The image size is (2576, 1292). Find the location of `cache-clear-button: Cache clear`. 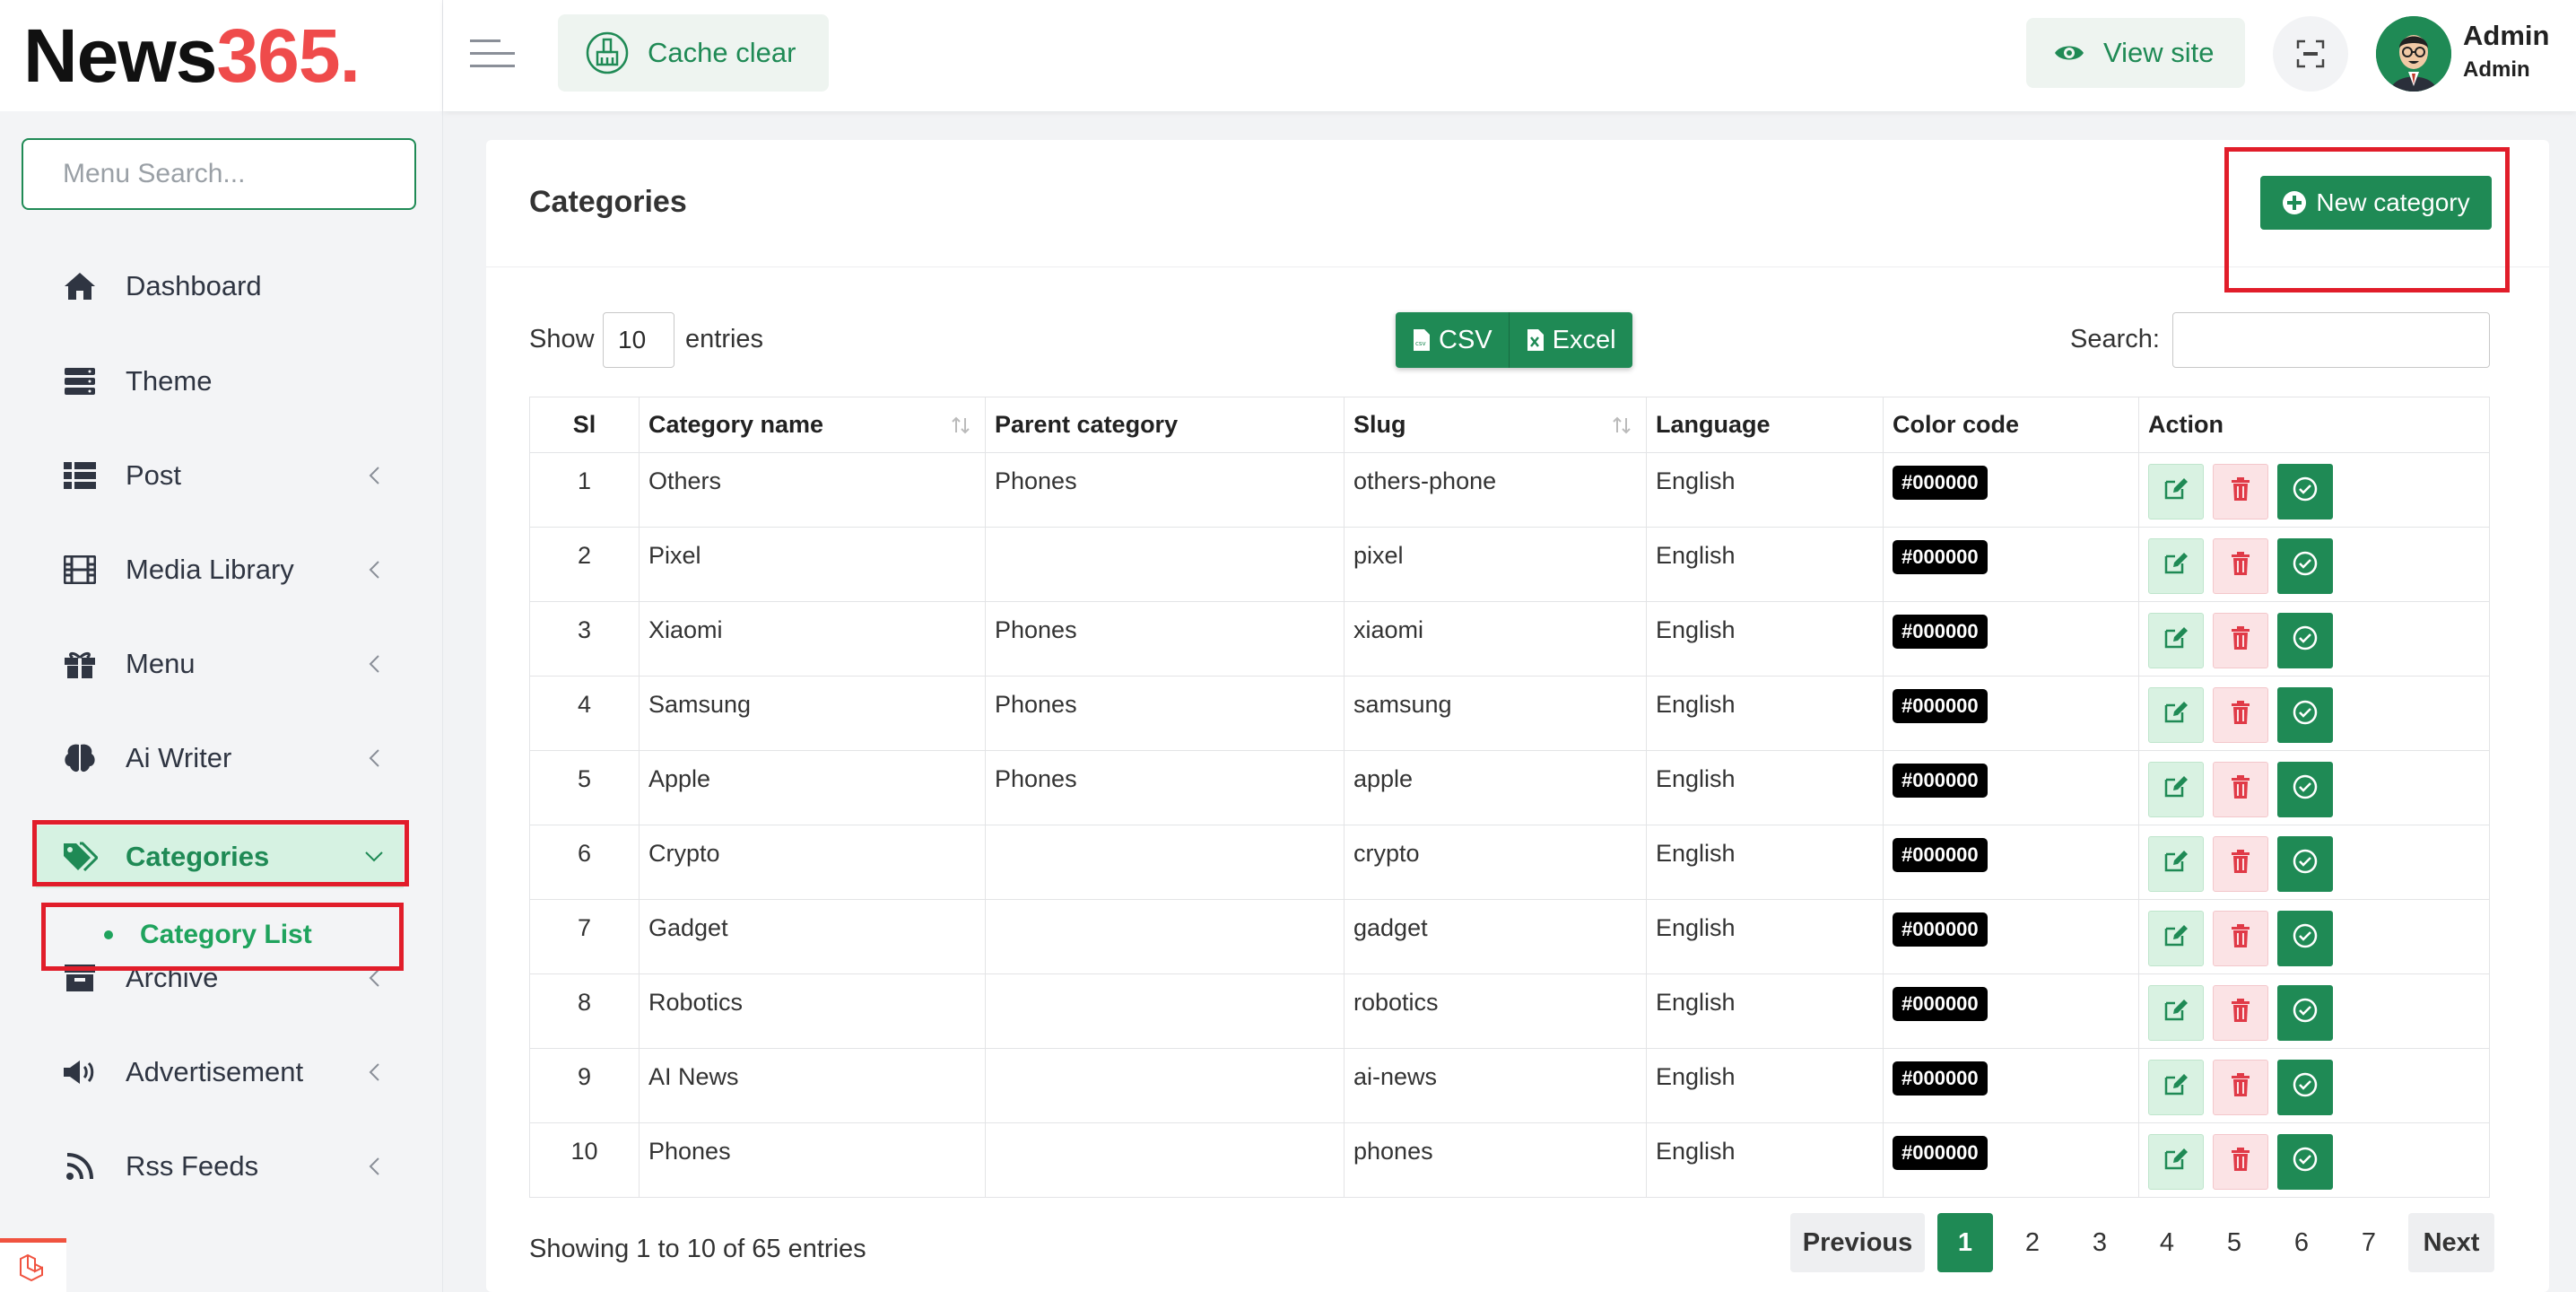

cache-clear-button: Cache clear is located at coordinates (693, 53).